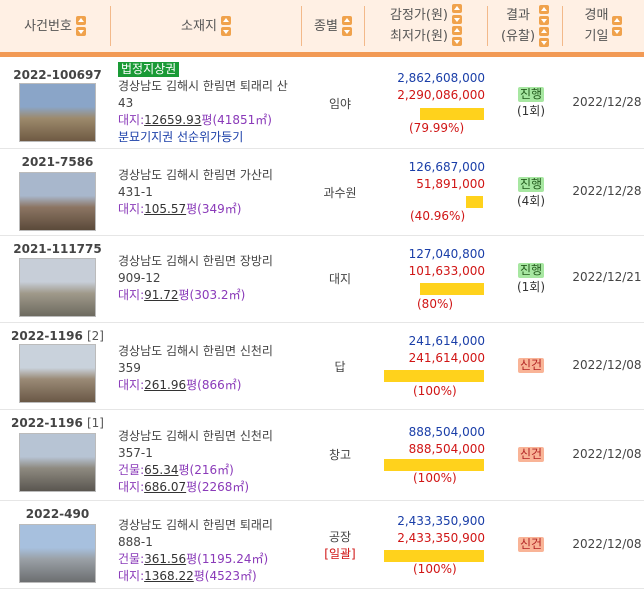 This screenshot has height=589, width=644. What do you see at coordinates (340, 193) in the screenshot?
I see `property-category: 과수원` at bounding box center [340, 193].